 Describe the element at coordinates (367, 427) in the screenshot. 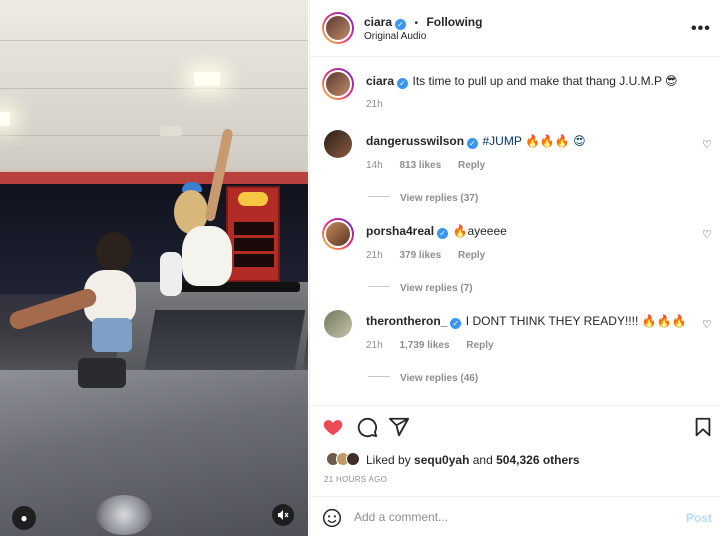

I see `comment-icon` at that location.